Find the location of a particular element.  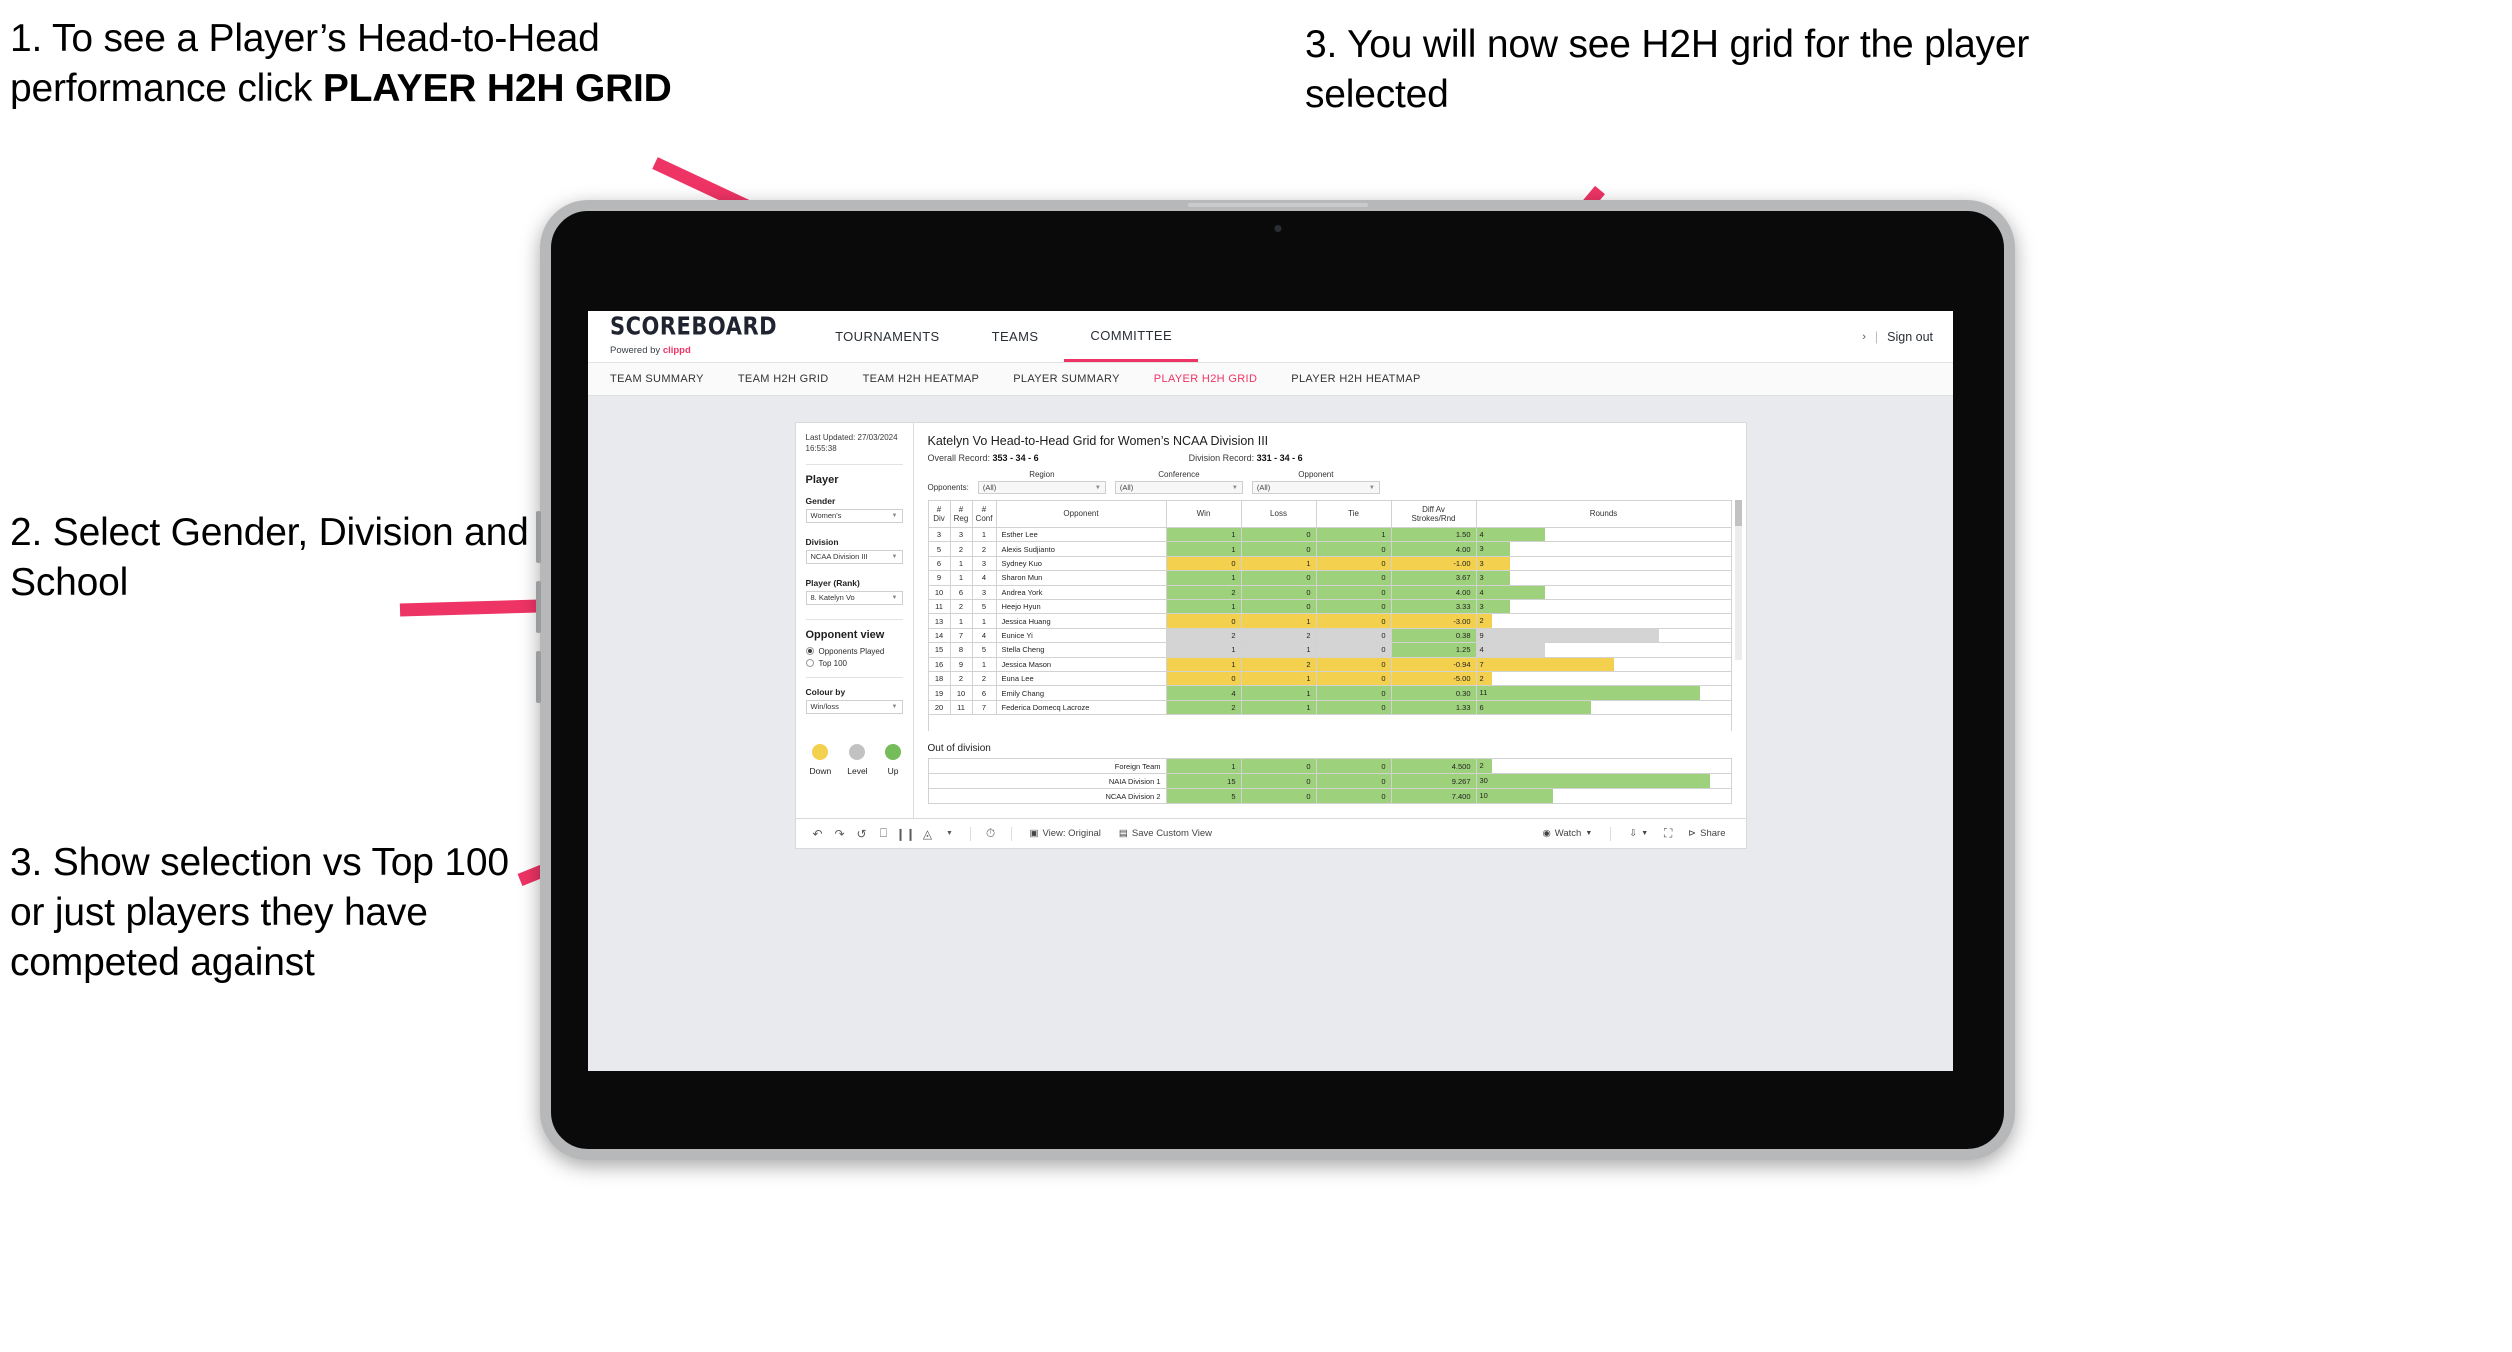

gender-select: Women's ▼ is located at coordinates (854, 515).